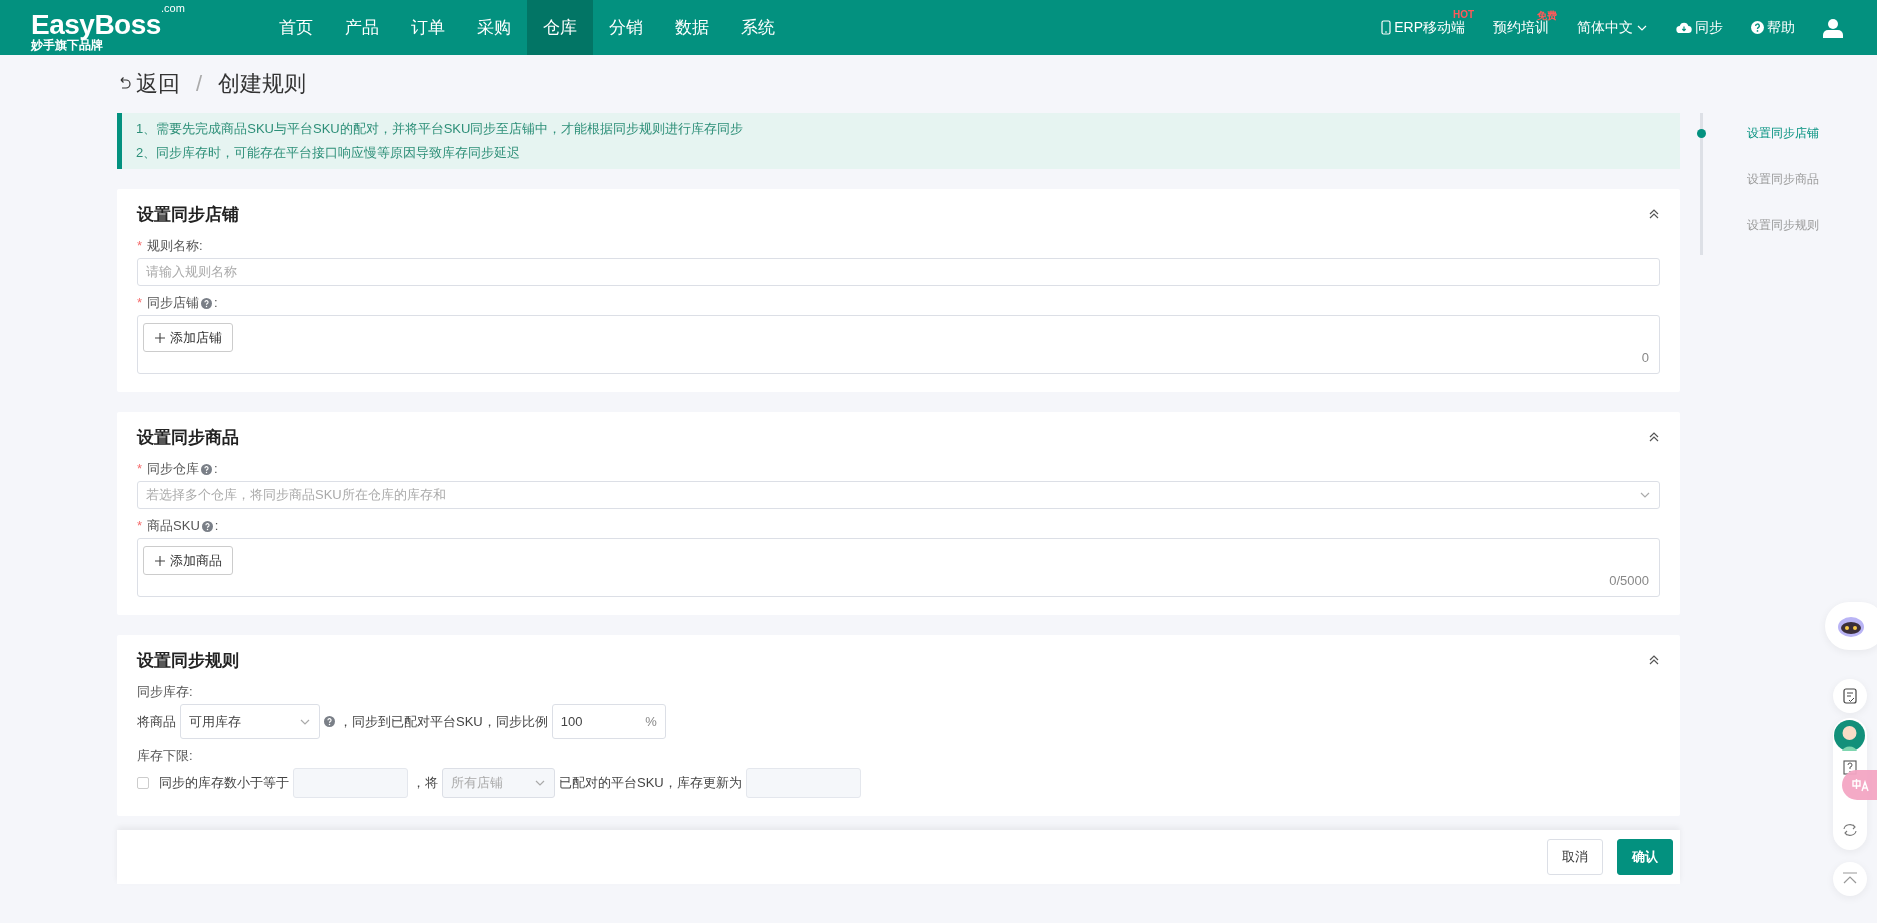  Describe the element at coordinates (188, 337) in the screenshot. I see `add-button: 添加店铺` at that location.